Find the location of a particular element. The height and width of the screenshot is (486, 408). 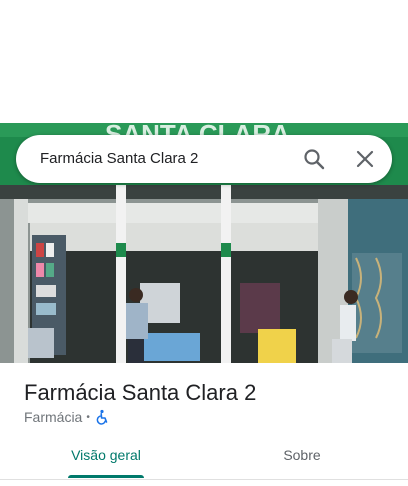

place-category: Farmácia is located at coordinates (53, 417).